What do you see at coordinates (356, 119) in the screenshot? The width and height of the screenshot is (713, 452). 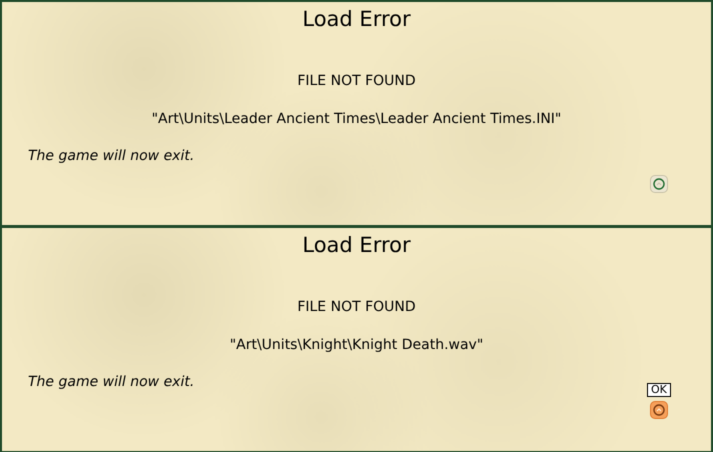 I see `file-path: "Art\Units\Leader Ancient Times\Leader Ancient Times.INI"` at bounding box center [356, 119].